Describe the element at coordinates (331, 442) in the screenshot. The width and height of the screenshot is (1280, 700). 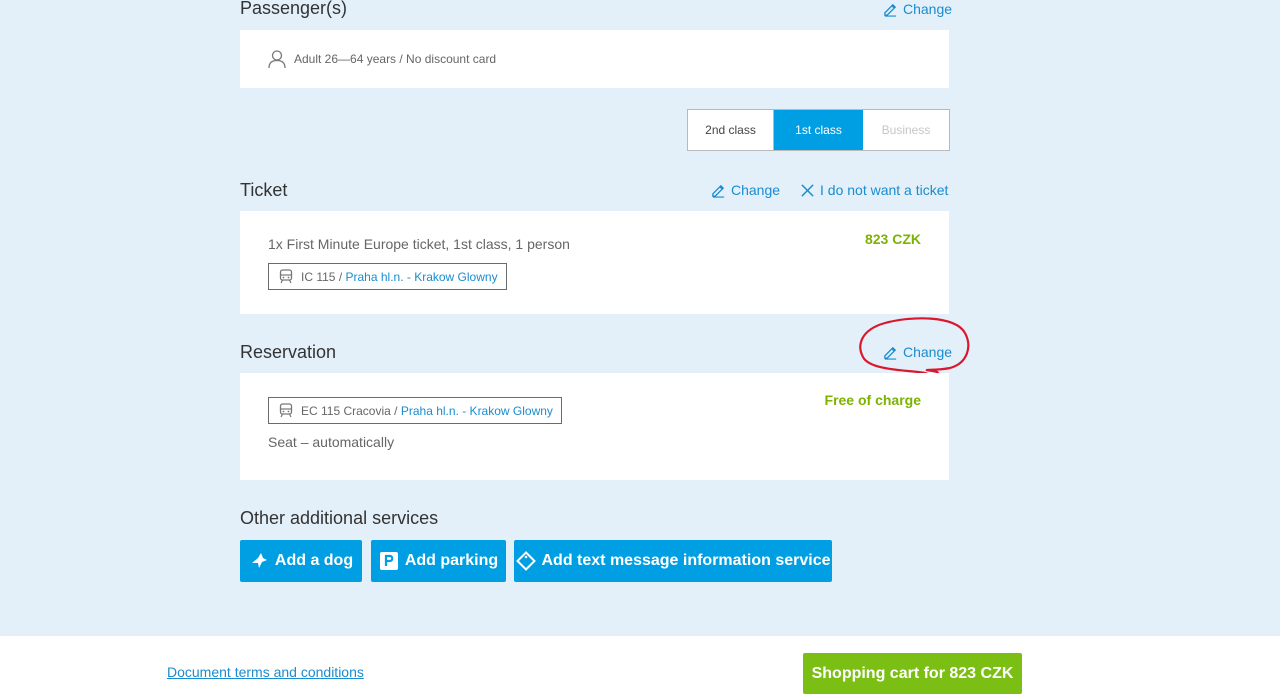
I see `reservation-seat: Seat – automatically` at that location.